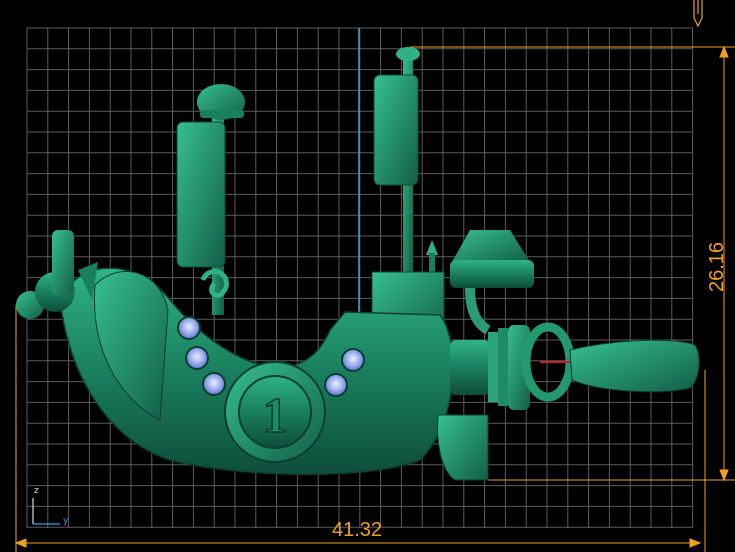  Describe the element at coordinates (634, 366) in the screenshot. I see `propeller-blade` at that location.